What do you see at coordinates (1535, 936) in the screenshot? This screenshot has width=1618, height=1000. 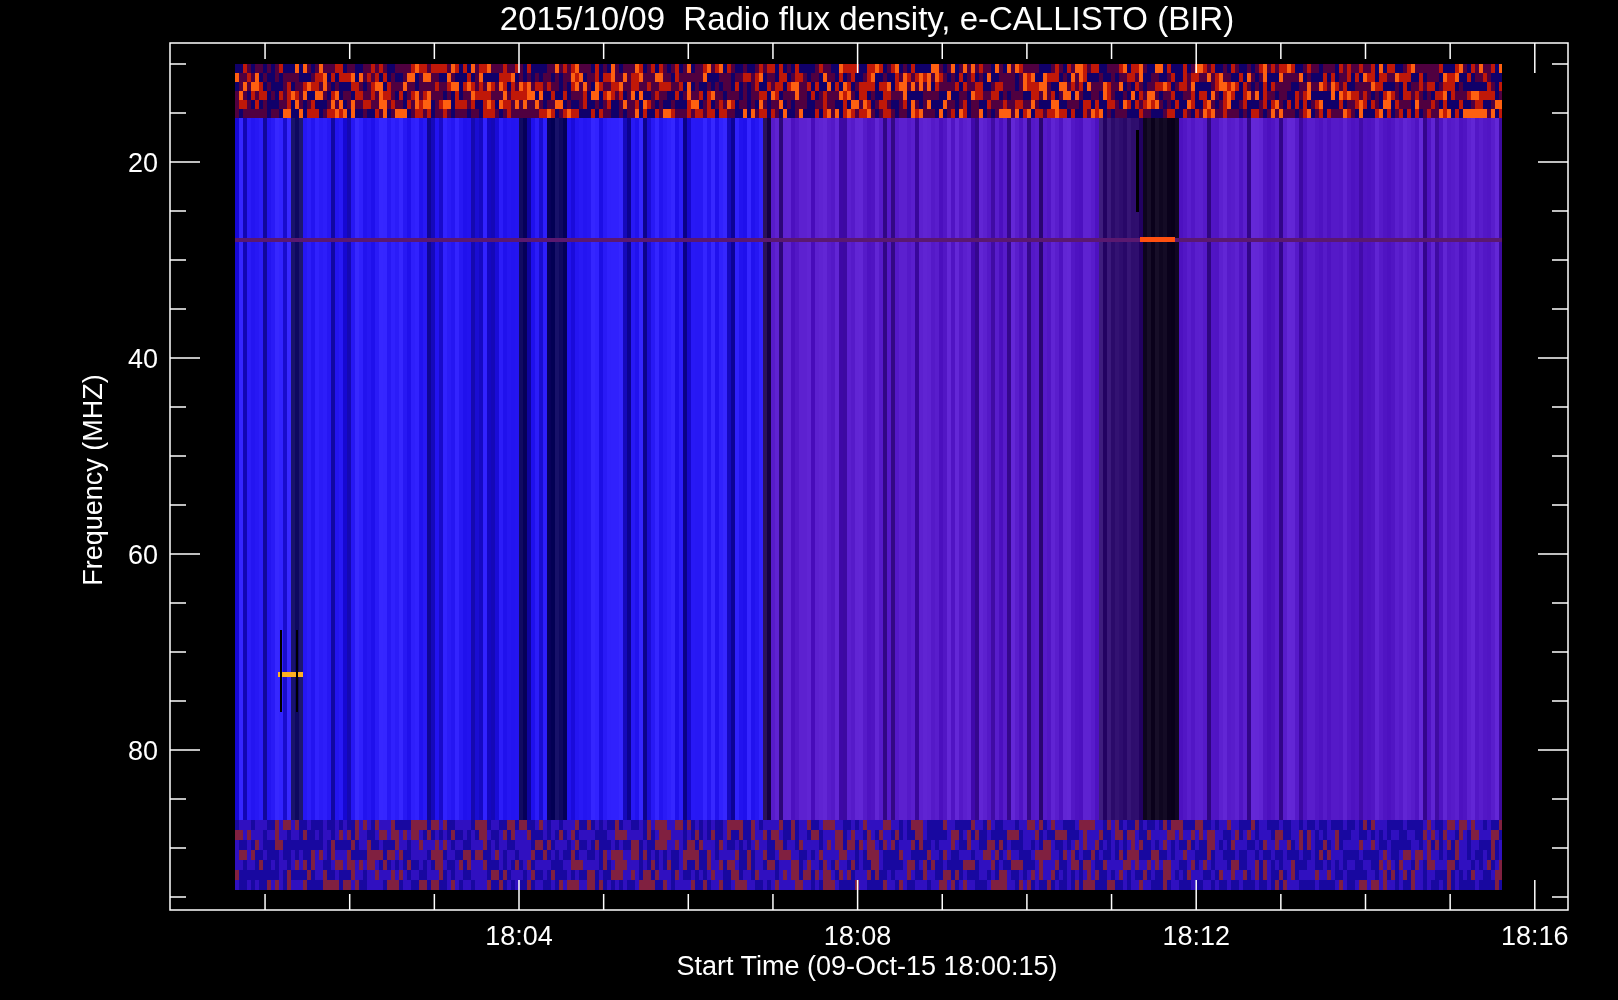 I see `x-tick-label: 18:16` at bounding box center [1535, 936].